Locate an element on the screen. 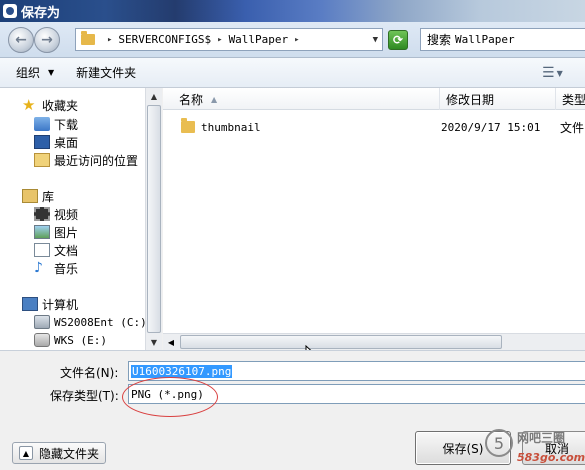  column-header-name: 名称 ▲ is located at coordinates (306, 99).